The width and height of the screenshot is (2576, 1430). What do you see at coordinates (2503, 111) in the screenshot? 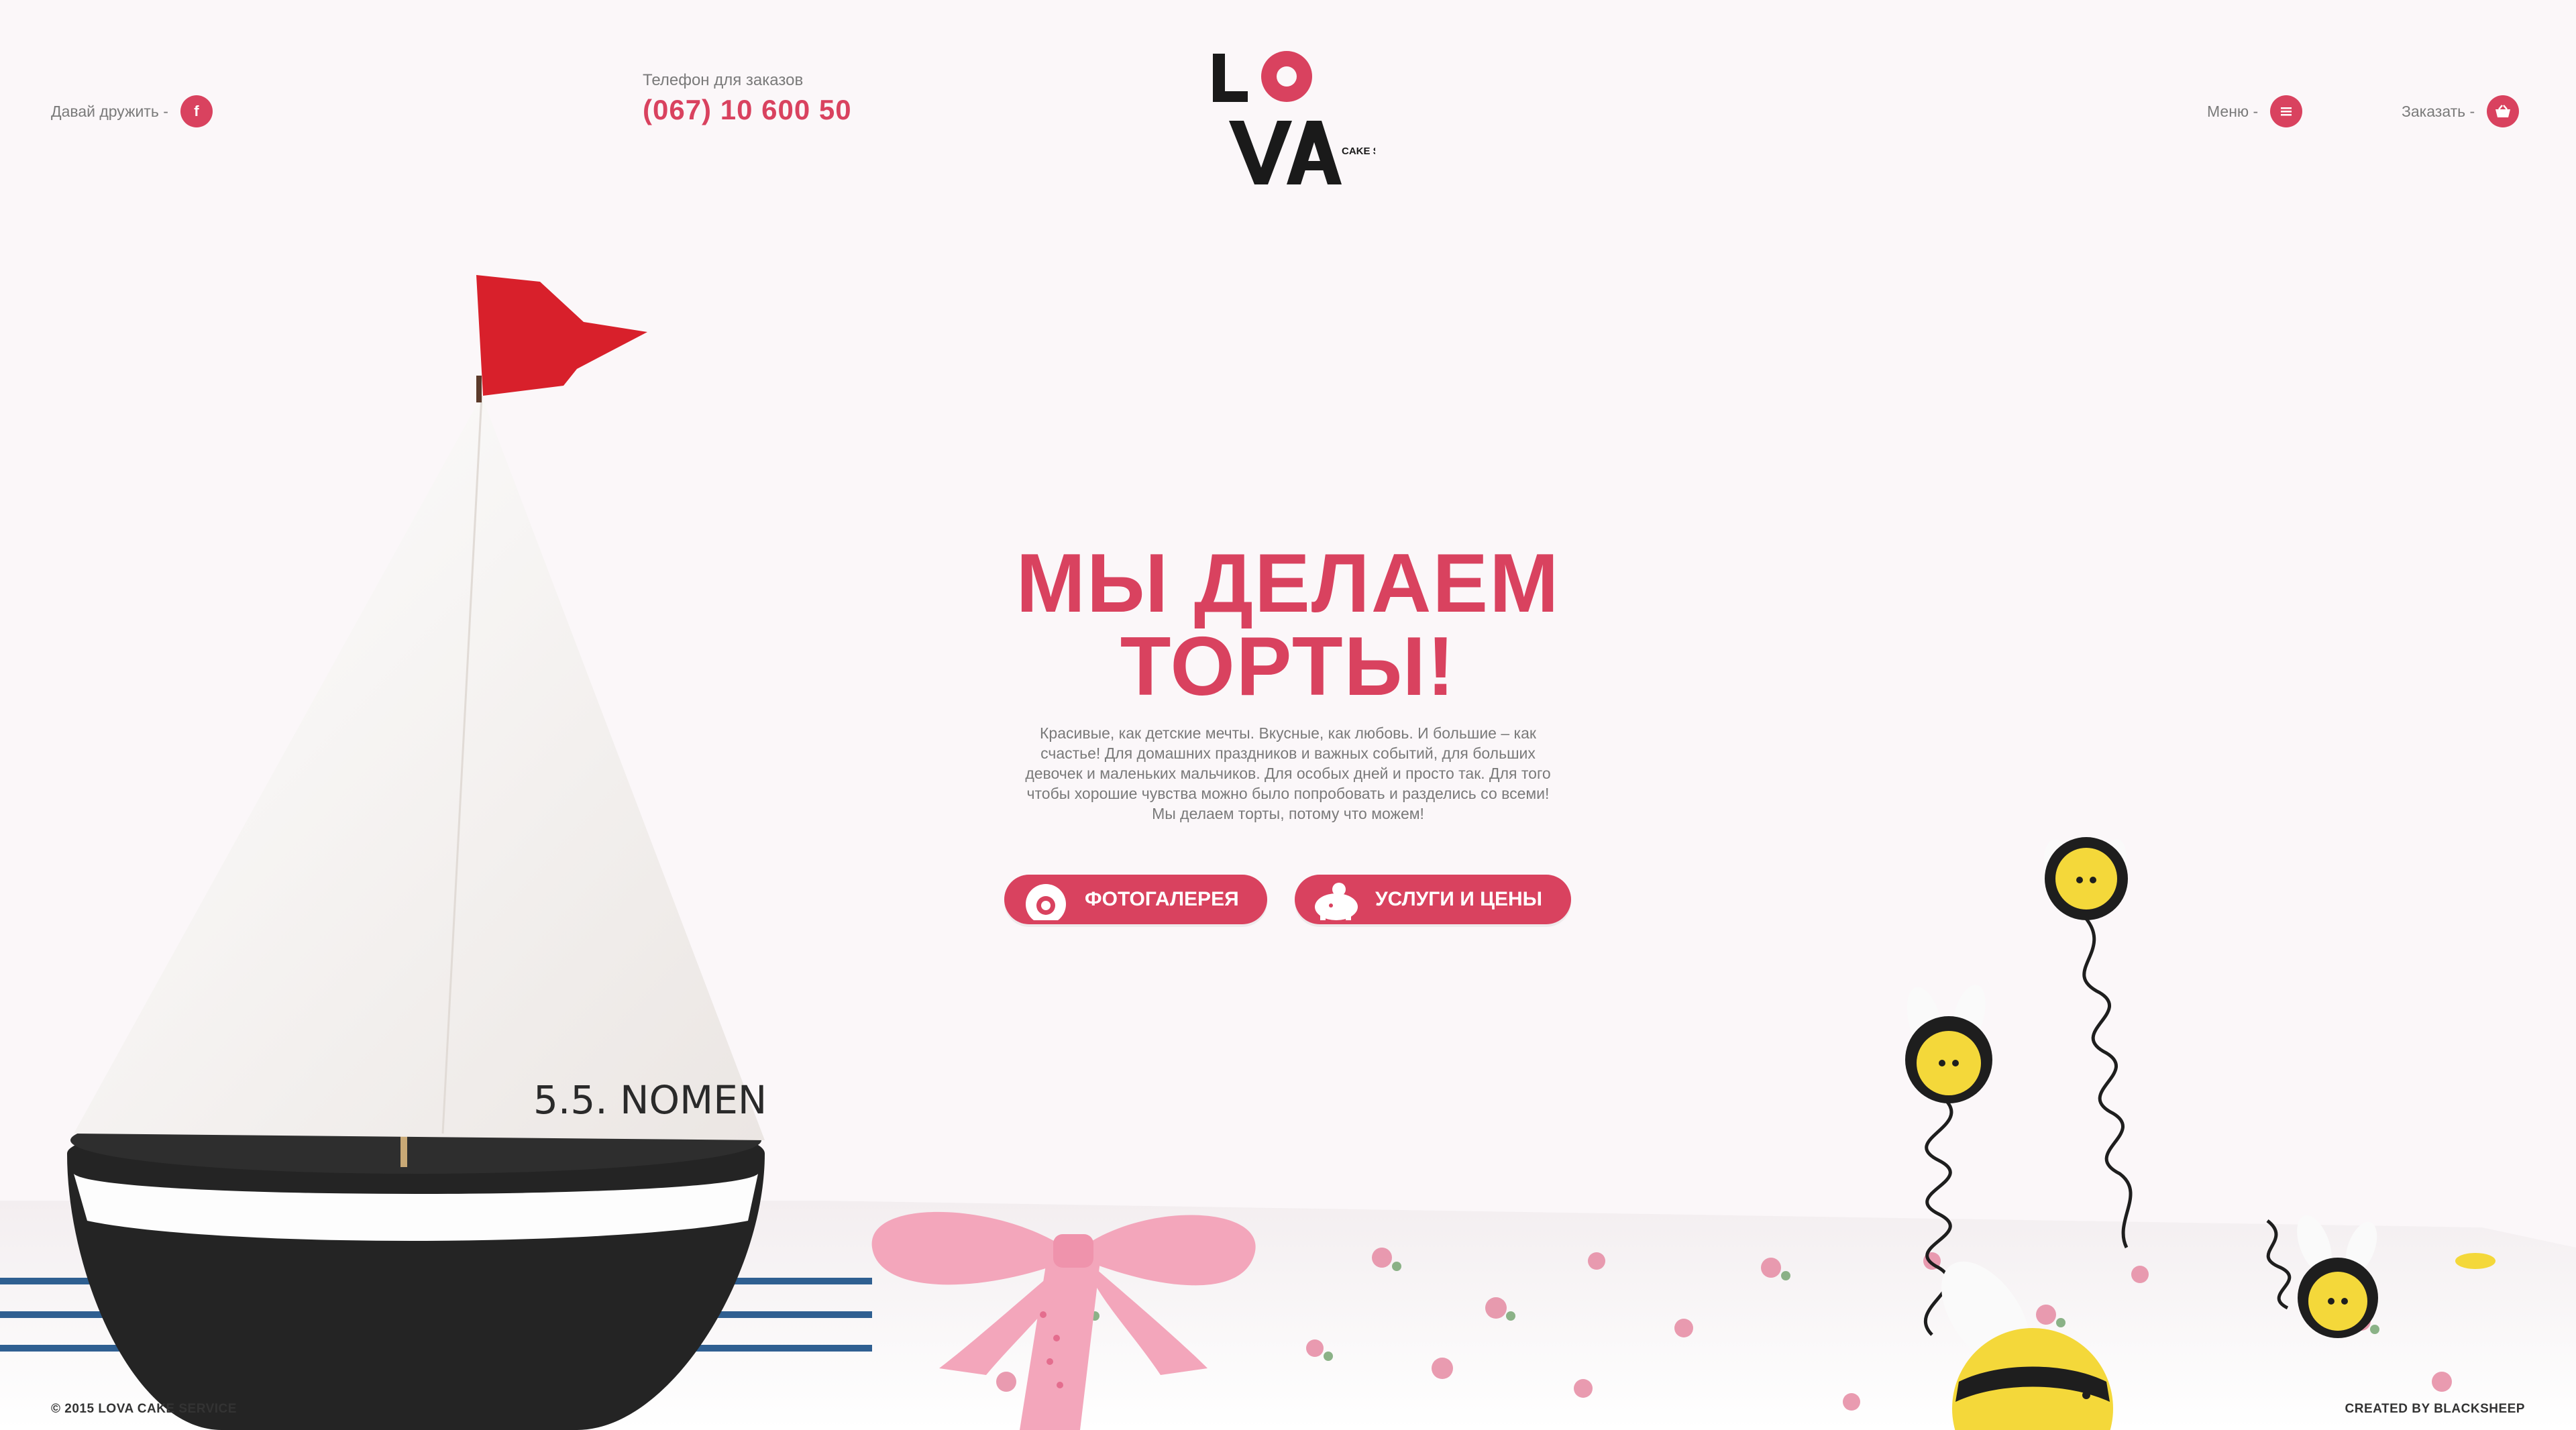
I see `basket-icon` at bounding box center [2503, 111].